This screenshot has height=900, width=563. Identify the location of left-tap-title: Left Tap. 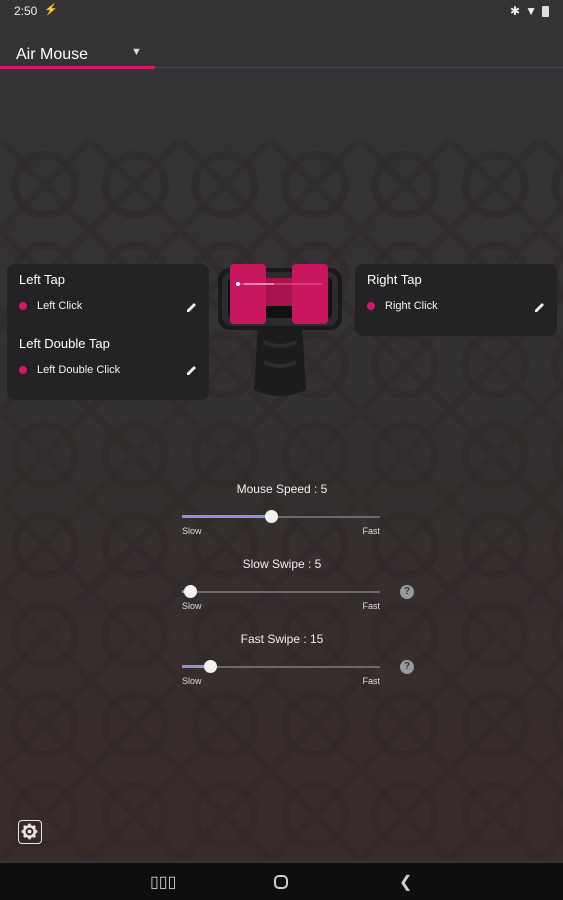
(42, 279).